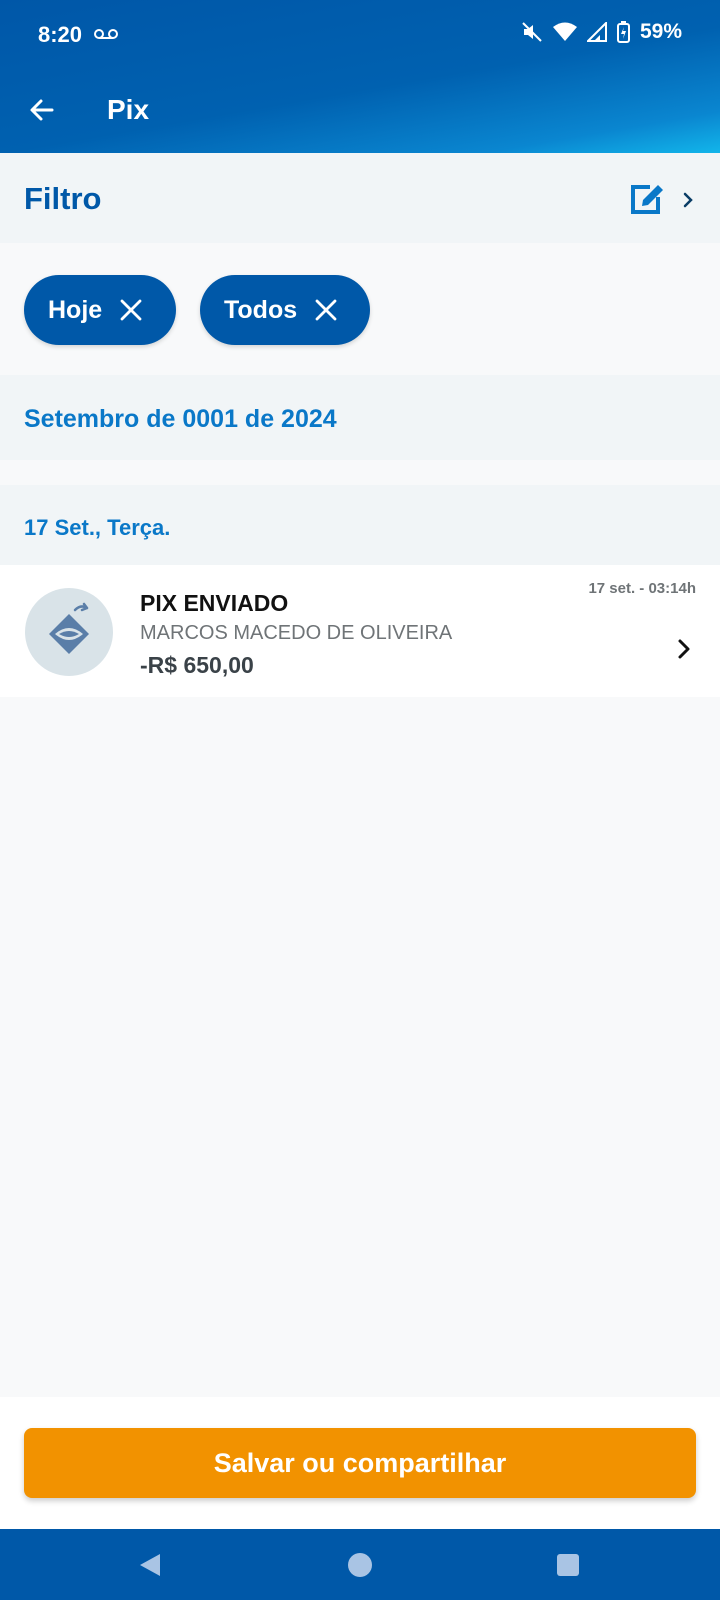  Describe the element at coordinates (197, 665) in the screenshot. I see `transaction-amount: -R$ 650,00` at that location.